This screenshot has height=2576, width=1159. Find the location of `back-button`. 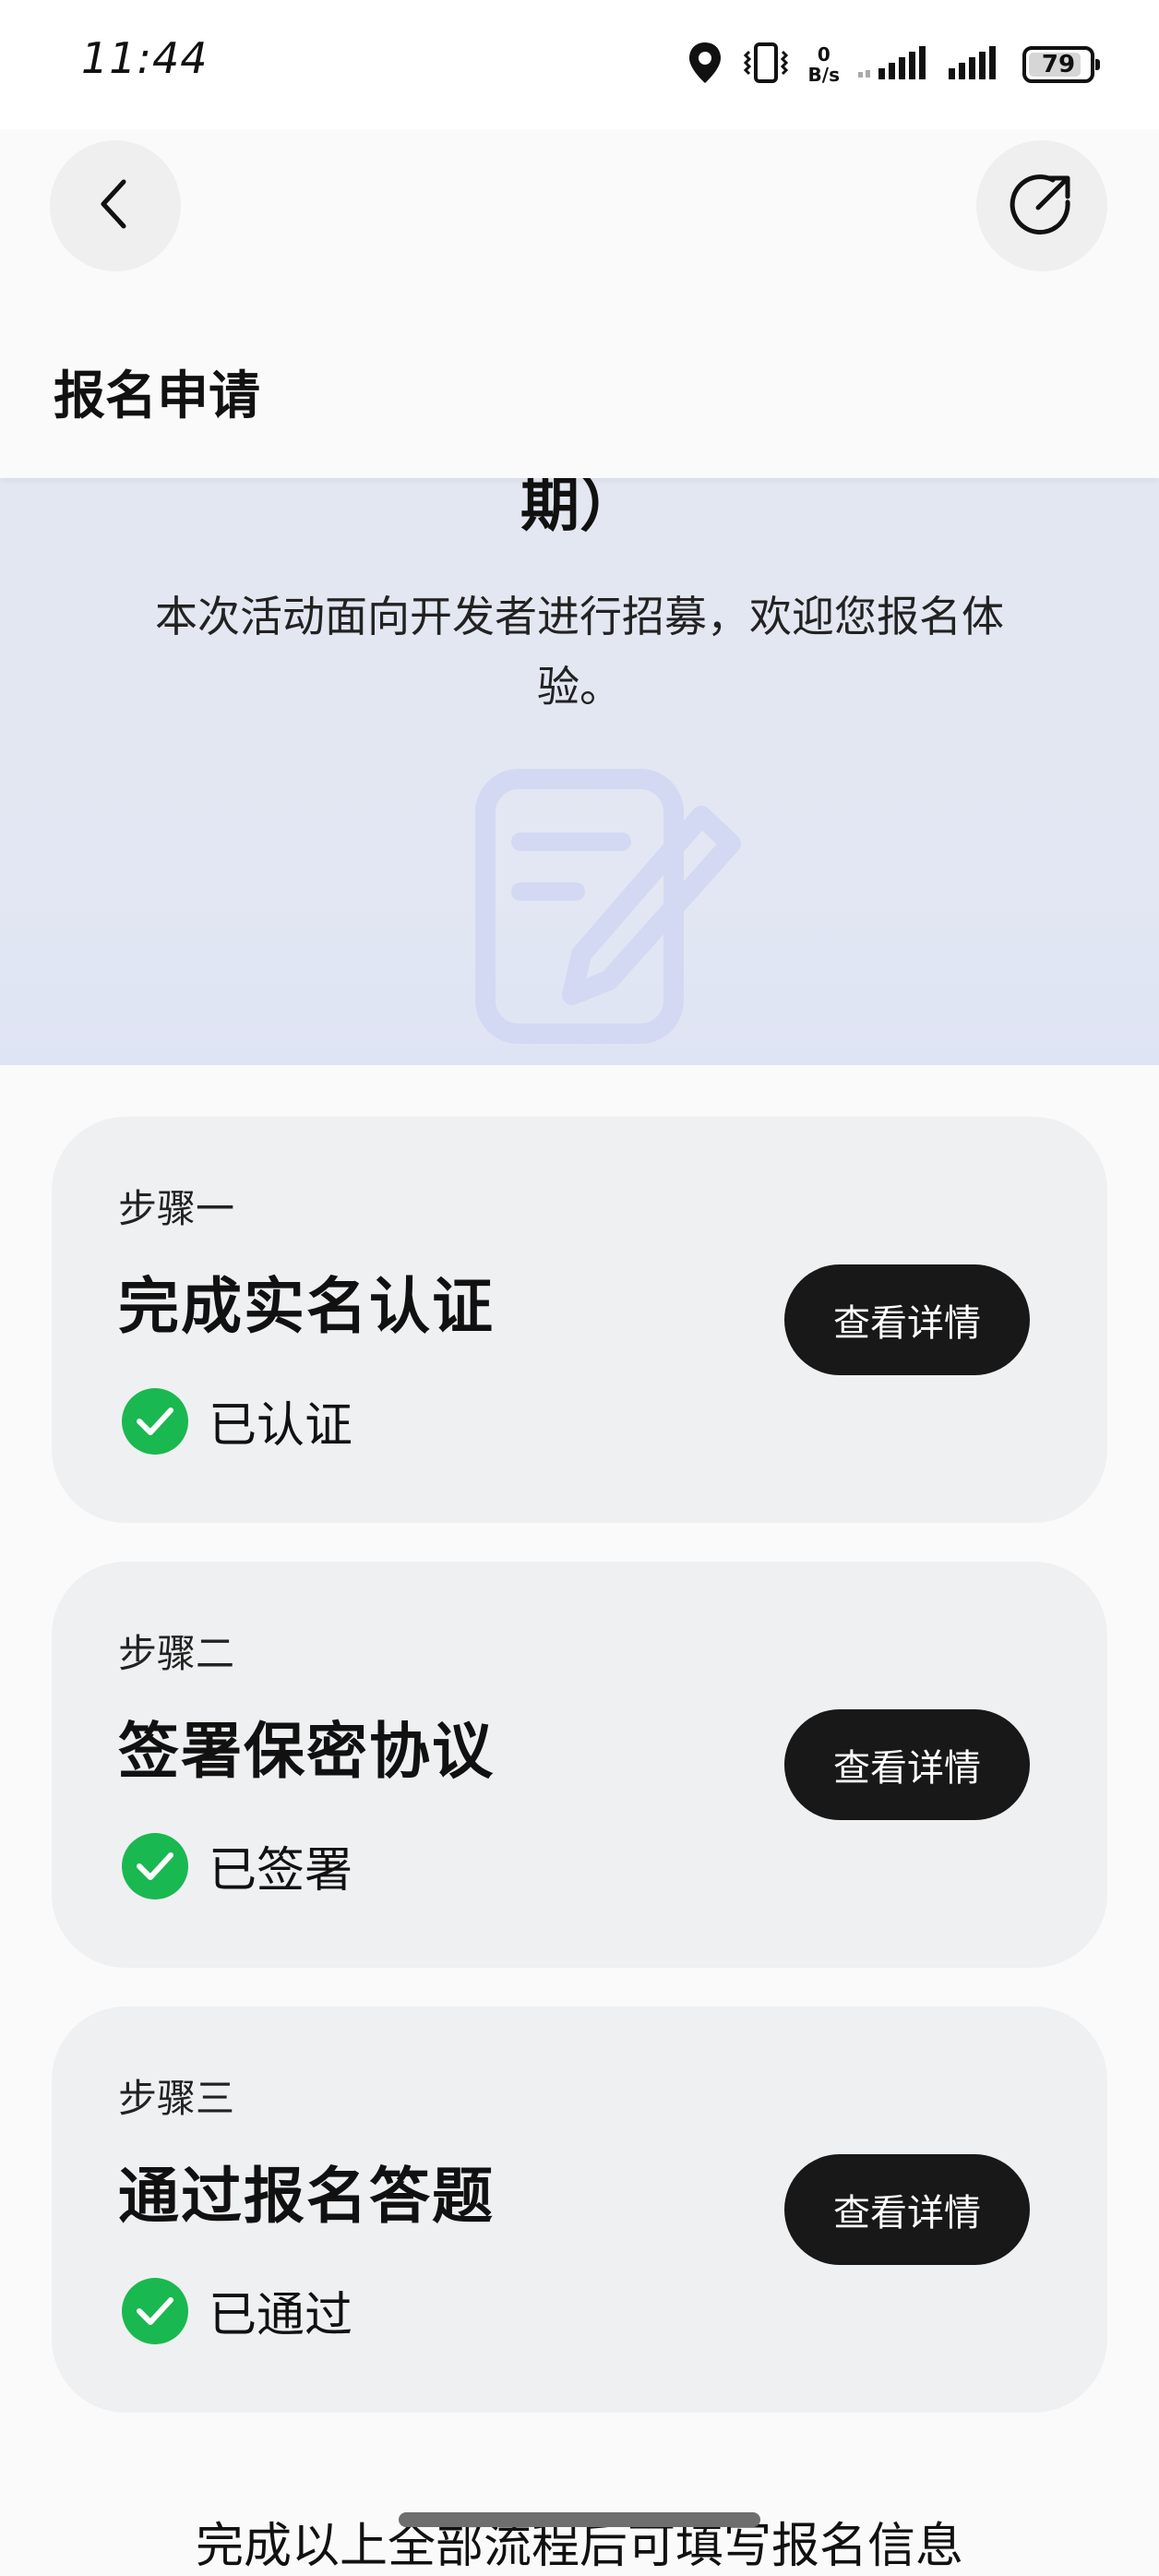

back-button is located at coordinates (115, 206).